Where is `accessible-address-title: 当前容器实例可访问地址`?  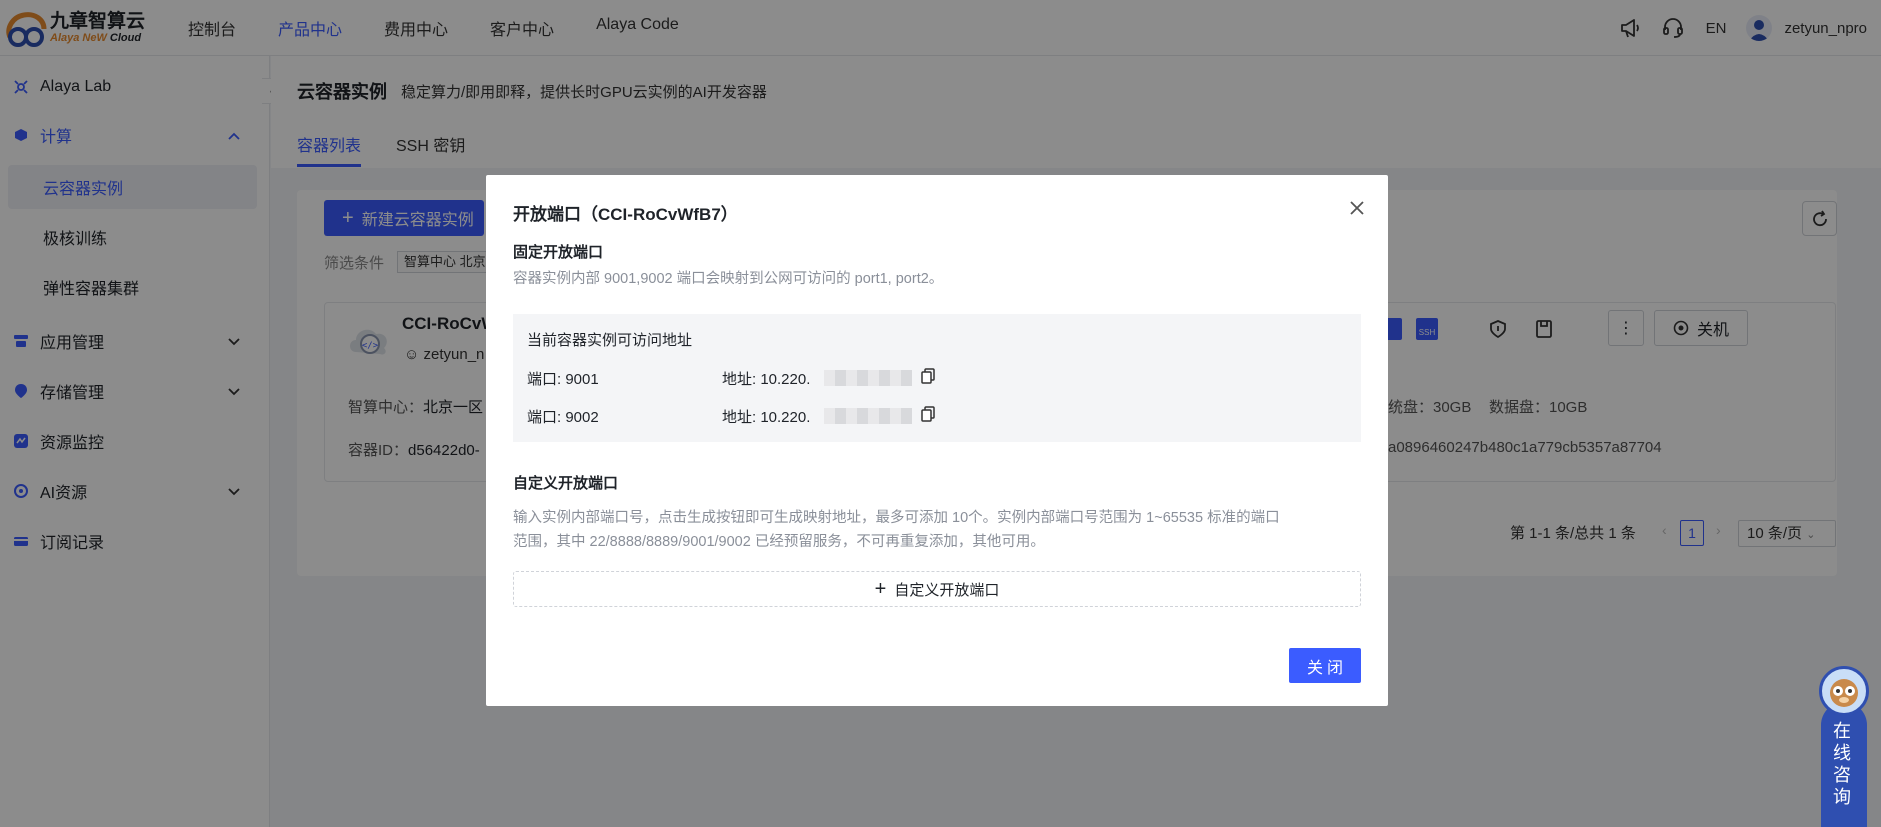 accessible-address-title: 当前容器实例可访问地址 is located at coordinates (610, 340).